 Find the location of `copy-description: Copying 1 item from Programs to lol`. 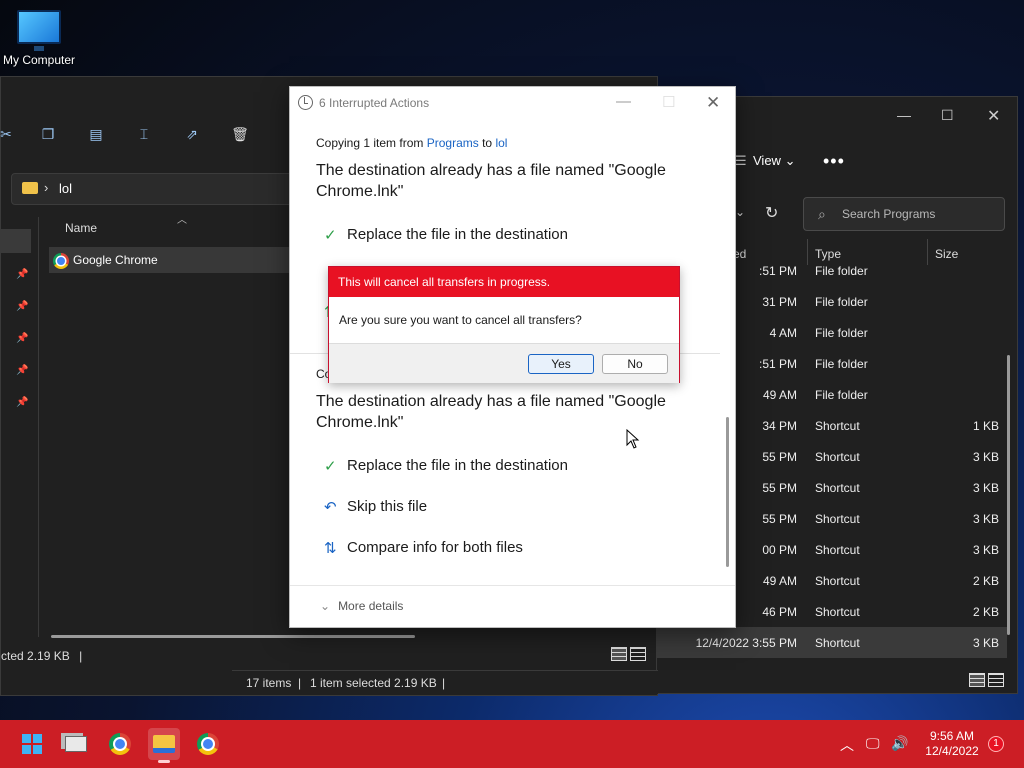

copy-description: Copying 1 item from Programs to lol is located at coordinates (412, 143).